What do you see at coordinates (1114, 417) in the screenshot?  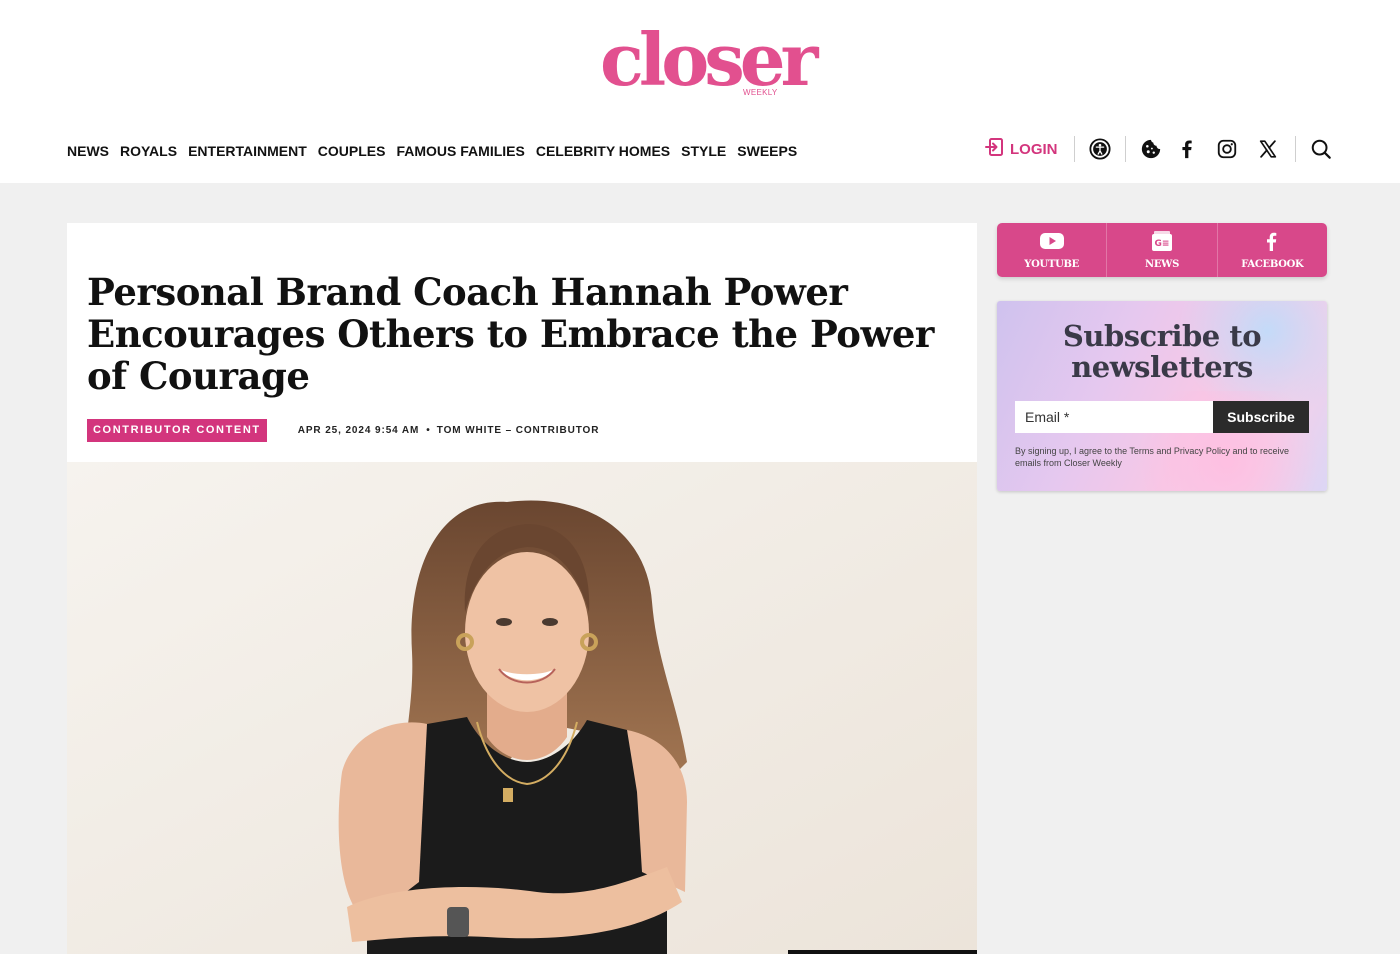 I see `email-field` at bounding box center [1114, 417].